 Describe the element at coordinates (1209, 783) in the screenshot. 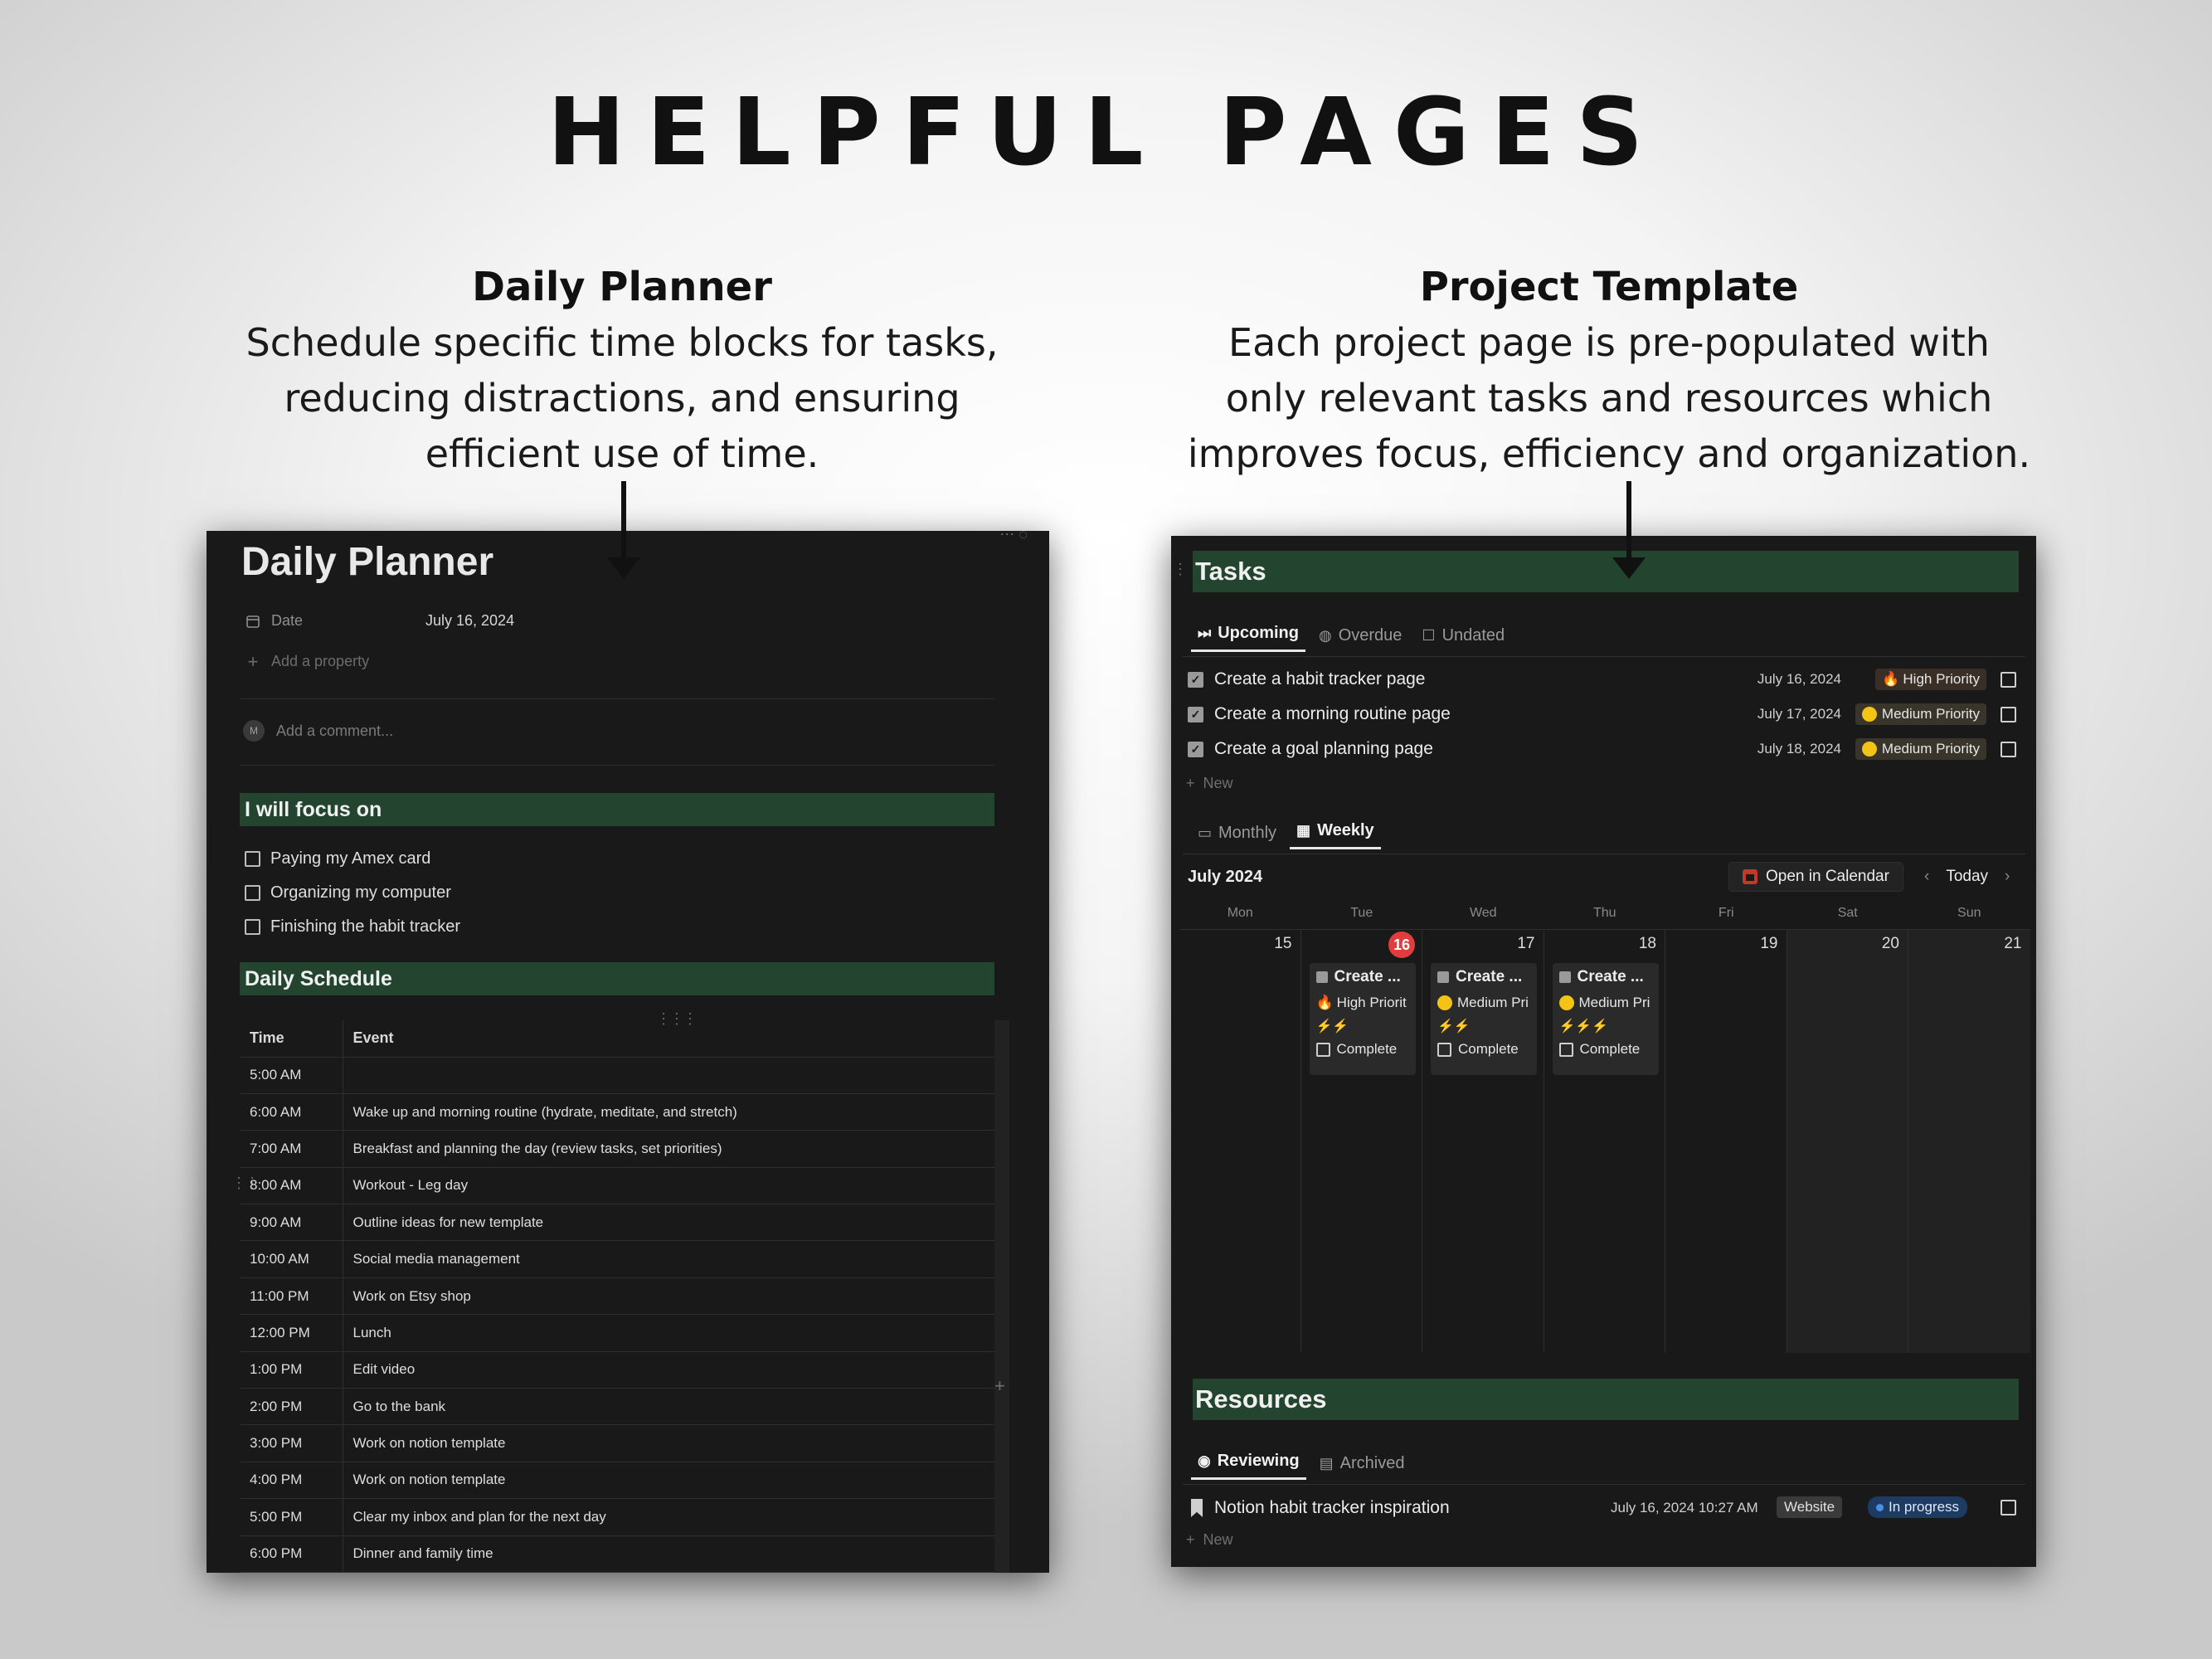

I see `new-task-button: + New` at that location.